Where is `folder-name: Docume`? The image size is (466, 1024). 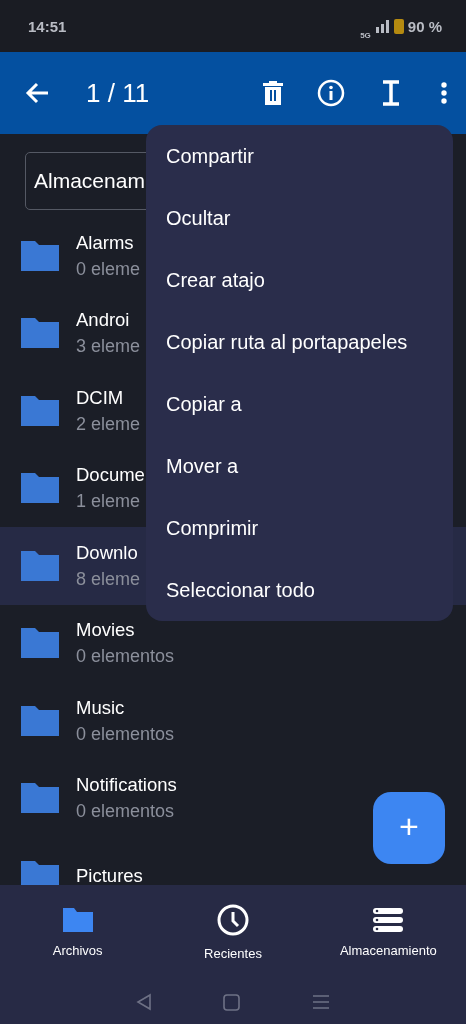 folder-name: Docume is located at coordinates (110, 475).